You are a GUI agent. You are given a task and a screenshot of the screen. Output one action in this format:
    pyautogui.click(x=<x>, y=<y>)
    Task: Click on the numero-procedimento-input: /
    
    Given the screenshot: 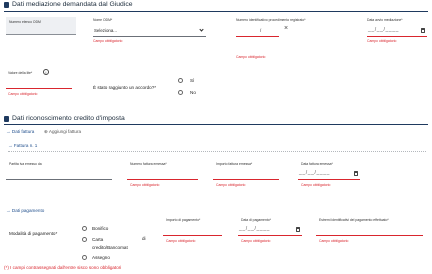 What is the action you would take?
    pyautogui.click(x=257, y=31)
    